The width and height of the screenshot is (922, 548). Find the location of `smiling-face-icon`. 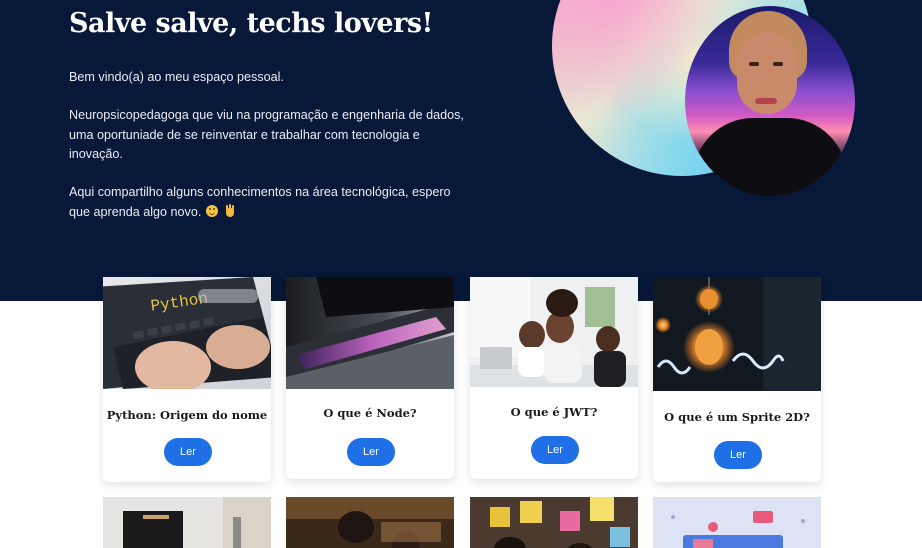

smiling-face-icon is located at coordinates (212, 210).